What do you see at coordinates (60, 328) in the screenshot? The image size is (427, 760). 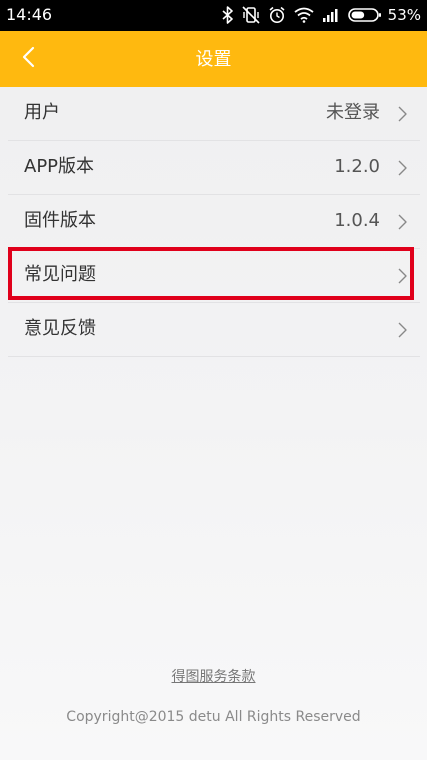 I see `settings-item-label: 意见反馈` at bounding box center [60, 328].